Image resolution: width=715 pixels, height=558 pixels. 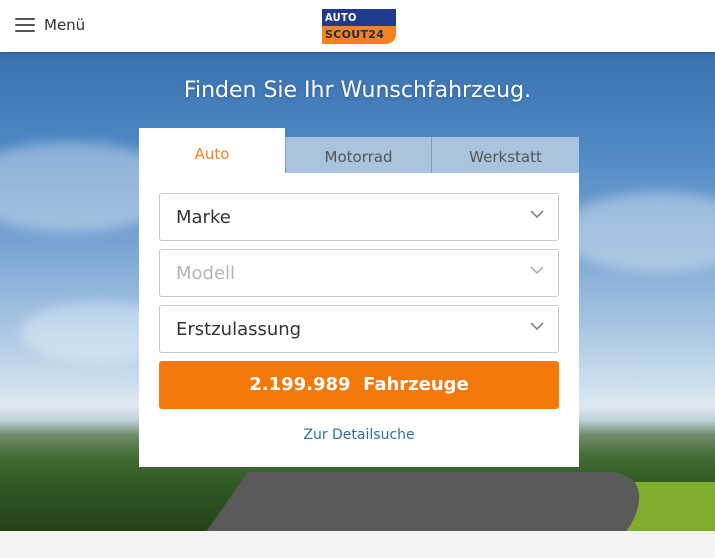 What do you see at coordinates (25, 25) in the screenshot?
I see `hamburger-icon` at bounding box center [25, 25].